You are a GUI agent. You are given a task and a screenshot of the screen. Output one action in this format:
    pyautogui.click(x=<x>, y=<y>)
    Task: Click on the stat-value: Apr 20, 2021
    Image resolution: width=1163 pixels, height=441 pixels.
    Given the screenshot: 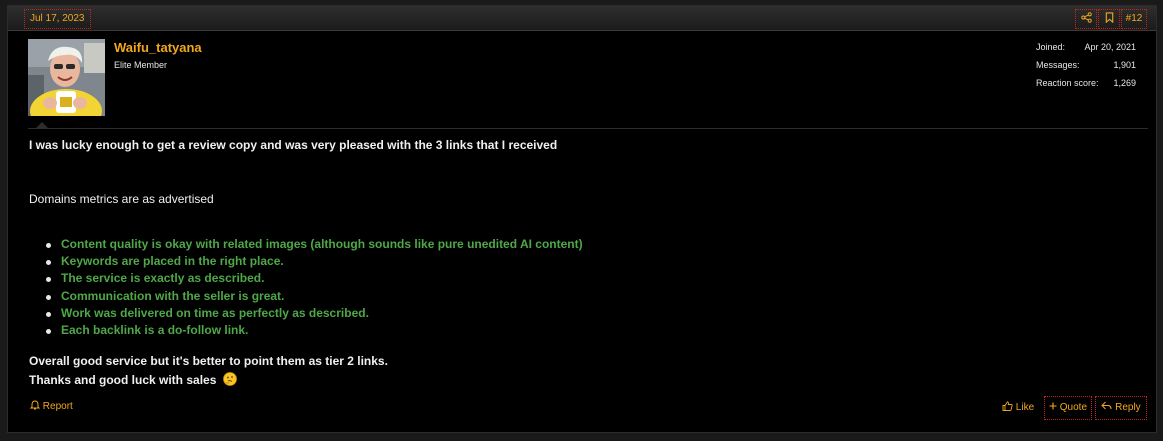 What is the action you would take?
    pyautogui.click(x=1110, y=47)
    